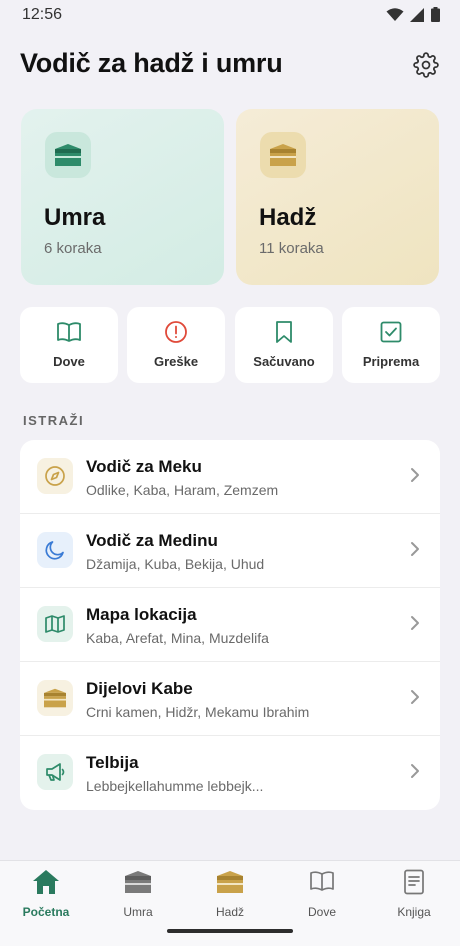  What do you see at coordinates (321, 912) in the screenshot?
I see `nav-label-dove: Dove` at bounding box center [321, 912].